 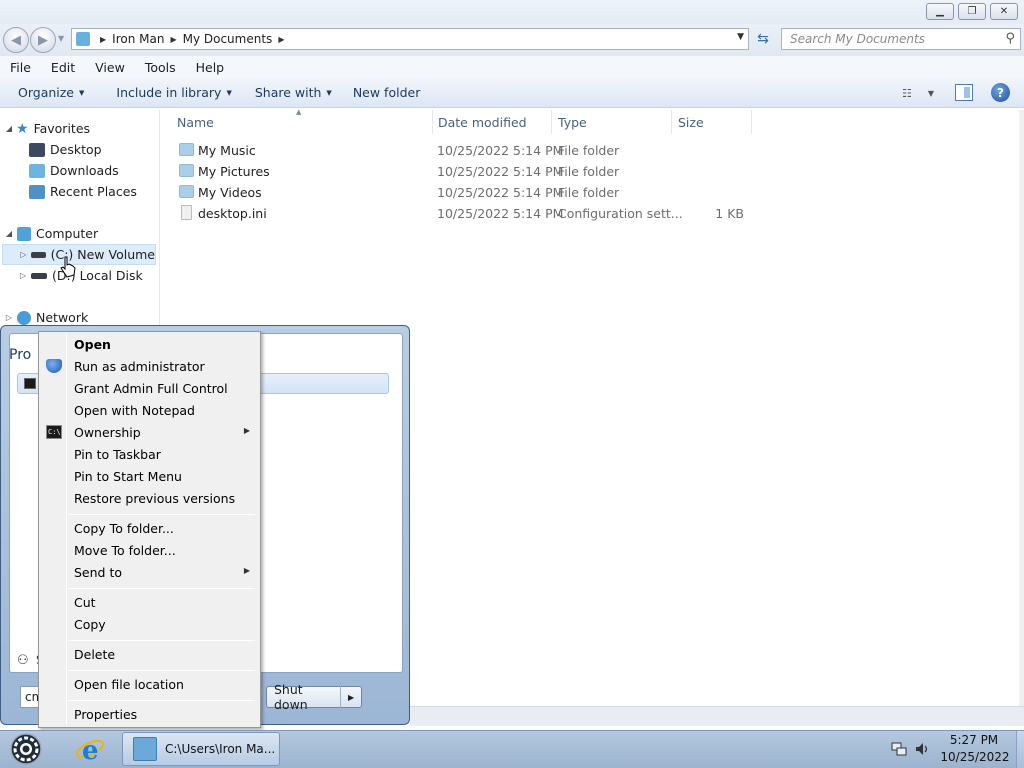 What do you see at coordinates (1010, 38) in the screenshot?
I see `search-icon: ⚲` at bounding box center [1010, 38].